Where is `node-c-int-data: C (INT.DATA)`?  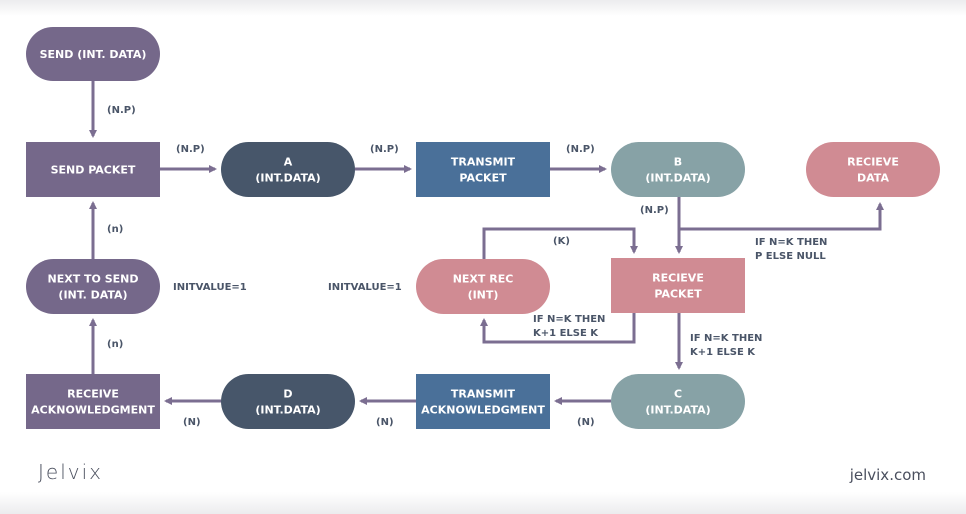
node-c-int-data: C (INT.DATA) is located at coordinates (678, 401).